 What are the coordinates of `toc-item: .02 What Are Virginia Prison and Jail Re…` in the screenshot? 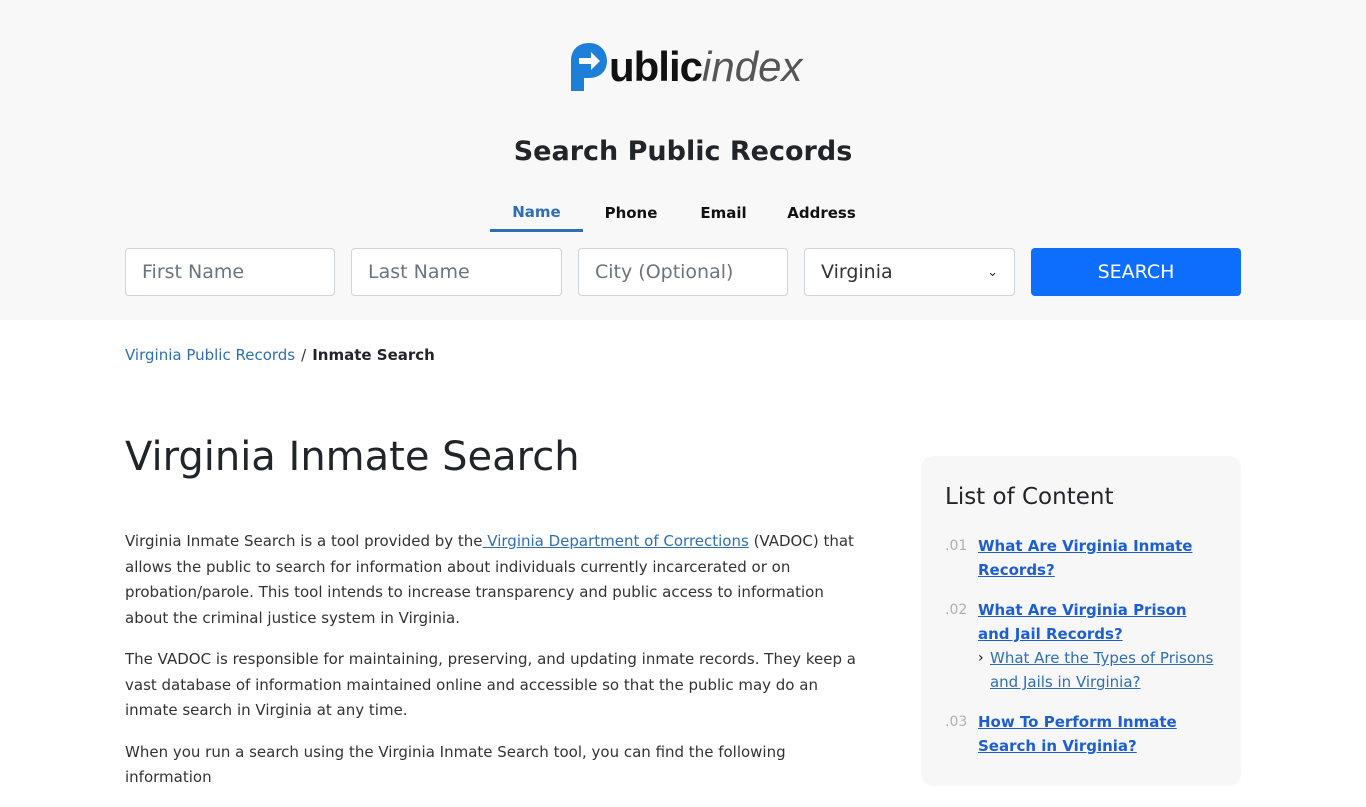 It's located at (1081, 646).